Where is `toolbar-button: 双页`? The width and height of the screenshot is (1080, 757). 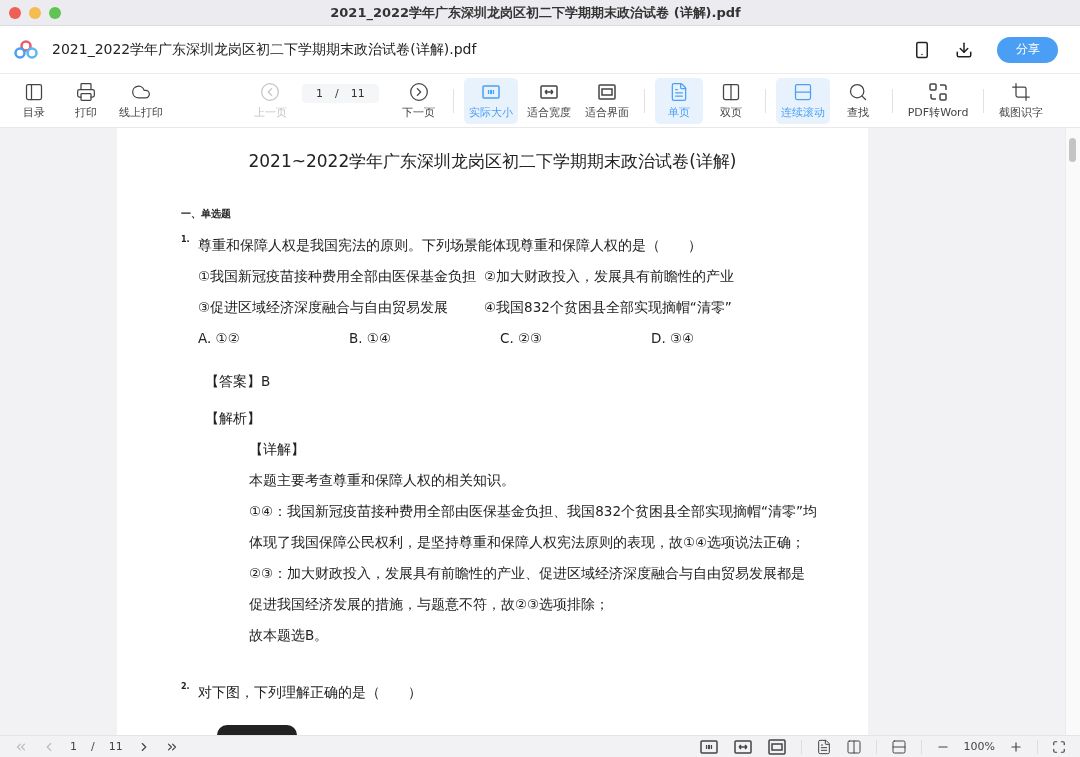
toolbar-button: 双页 is located at coordinates (730, 100).